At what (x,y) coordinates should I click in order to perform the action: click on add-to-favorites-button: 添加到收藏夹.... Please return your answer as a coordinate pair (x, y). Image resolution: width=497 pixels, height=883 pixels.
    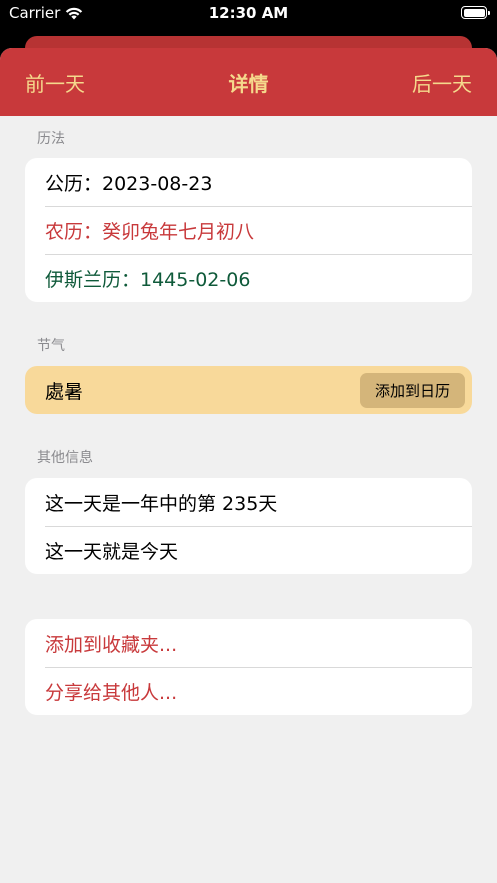
    Looking at the image, I should click on (248, 643).